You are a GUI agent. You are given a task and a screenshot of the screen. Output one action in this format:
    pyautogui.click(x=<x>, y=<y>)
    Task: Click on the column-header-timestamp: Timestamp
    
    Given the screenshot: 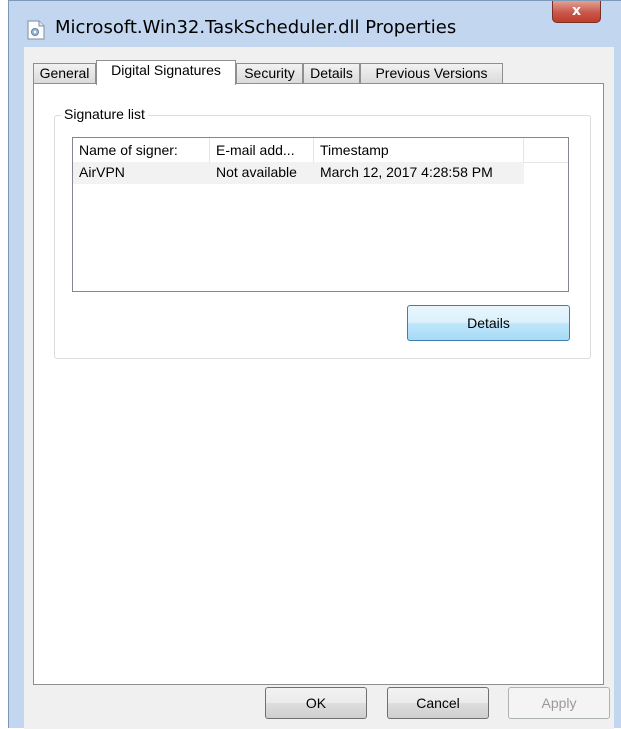 What is the action you would take?
    pyautogui.click(x=419, y=150)
    